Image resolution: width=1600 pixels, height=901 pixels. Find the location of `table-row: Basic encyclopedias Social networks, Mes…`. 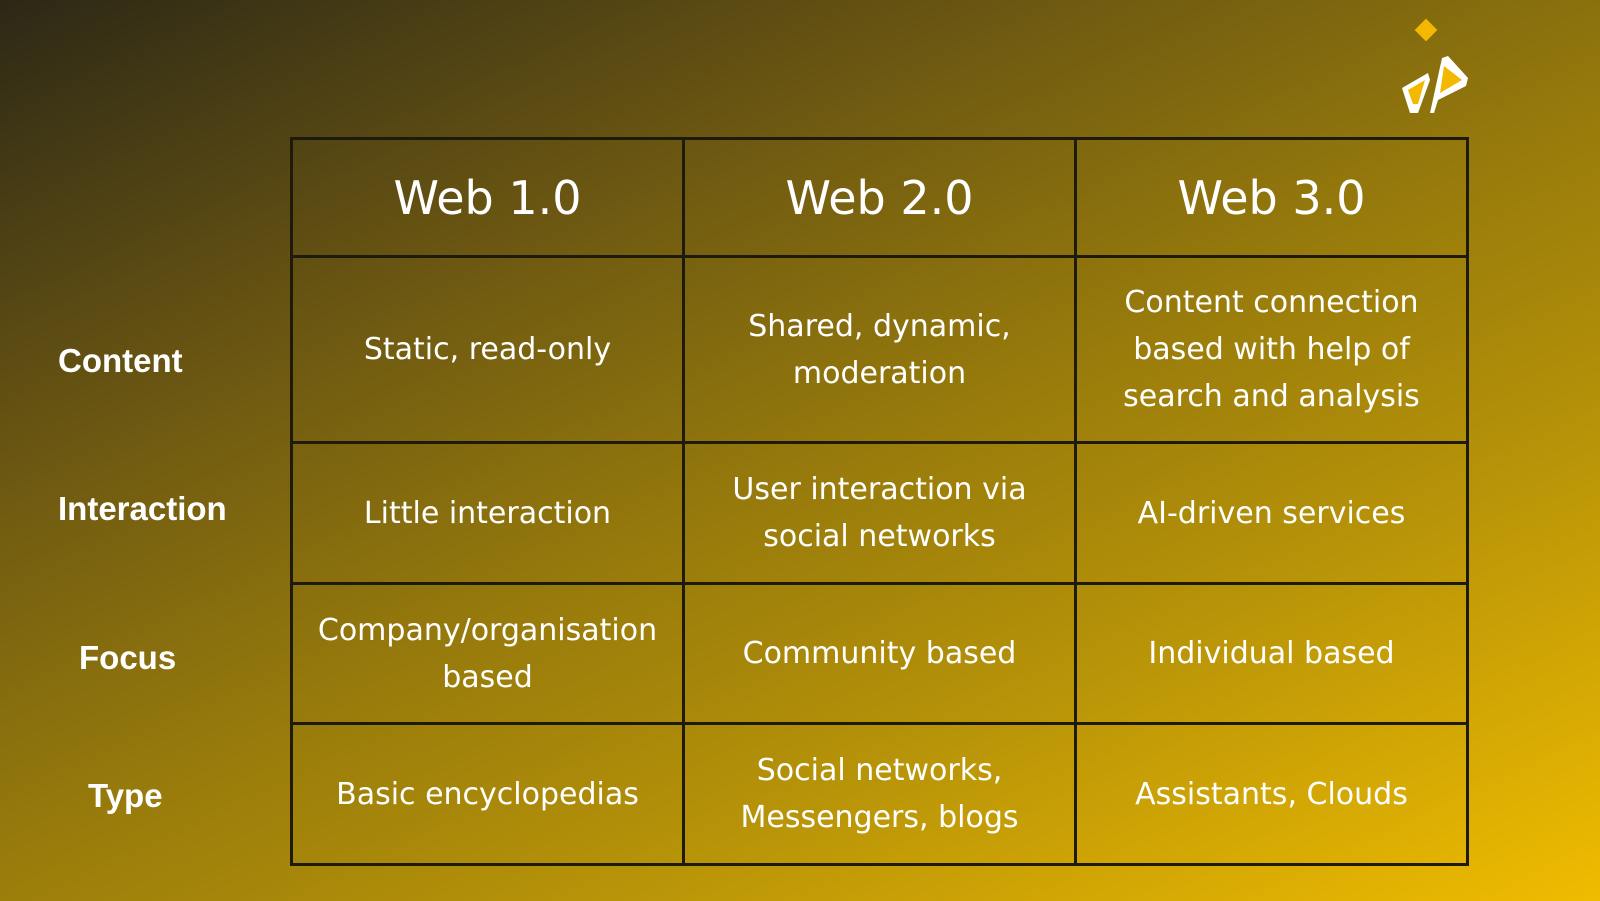

table-row: Basic encyclopedias Social networks, Mes… is located at coordinates (879, 794).